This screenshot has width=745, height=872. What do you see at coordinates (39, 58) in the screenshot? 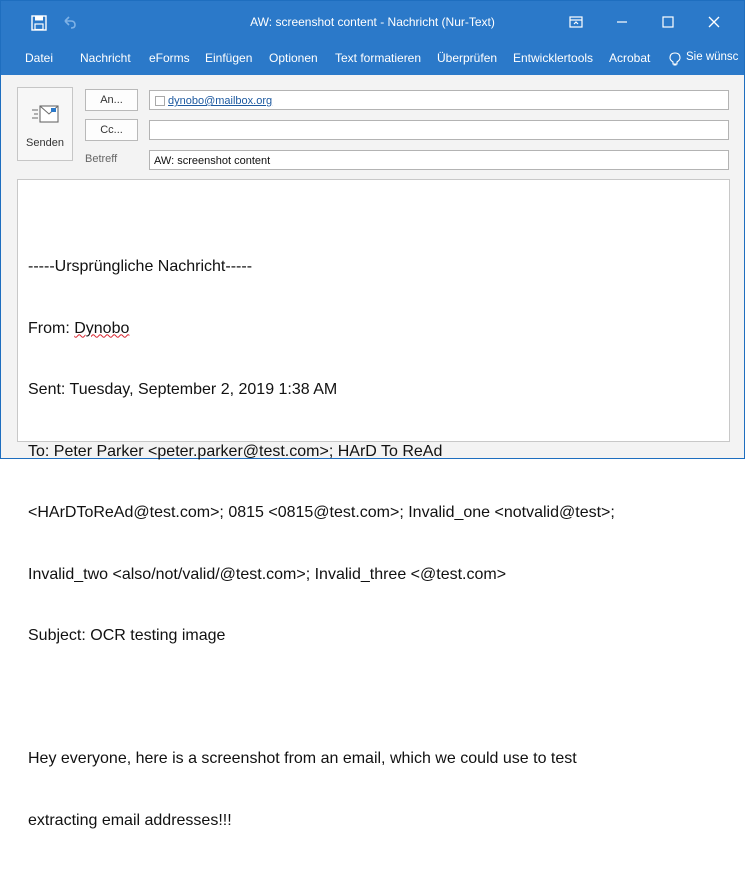
I see `tab-datei: Datei` at bounding box center [39, 58].